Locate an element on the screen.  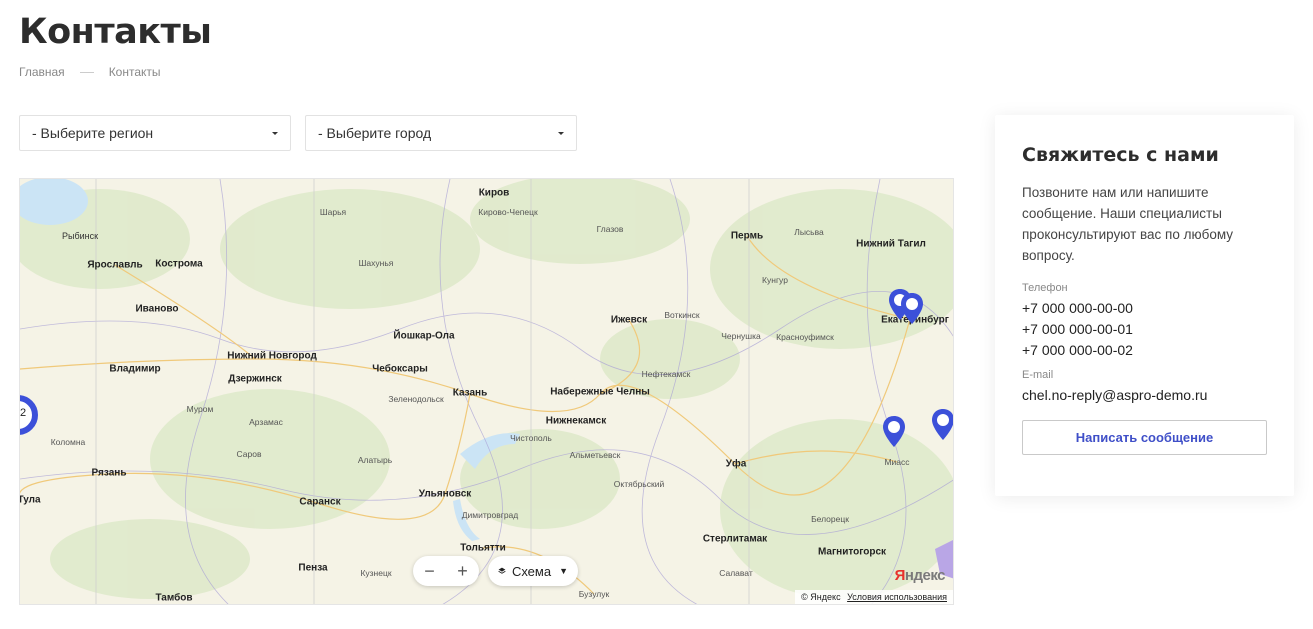
map-city-label: Кунгур is located at coordinates (775, 280).